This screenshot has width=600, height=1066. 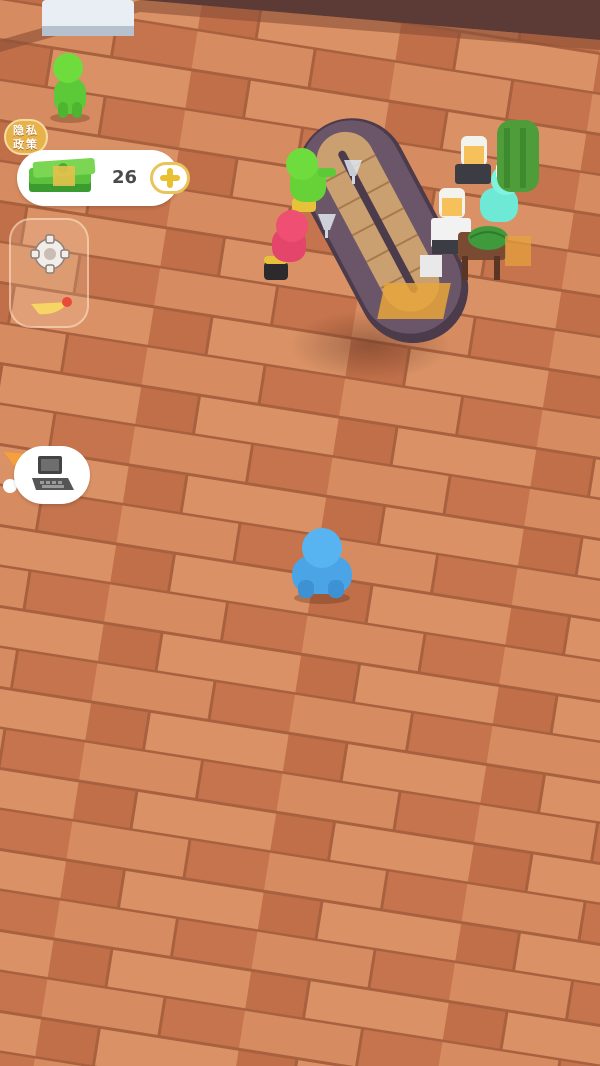 I want to click on money-amount: 26, so click(x=125, y=177).